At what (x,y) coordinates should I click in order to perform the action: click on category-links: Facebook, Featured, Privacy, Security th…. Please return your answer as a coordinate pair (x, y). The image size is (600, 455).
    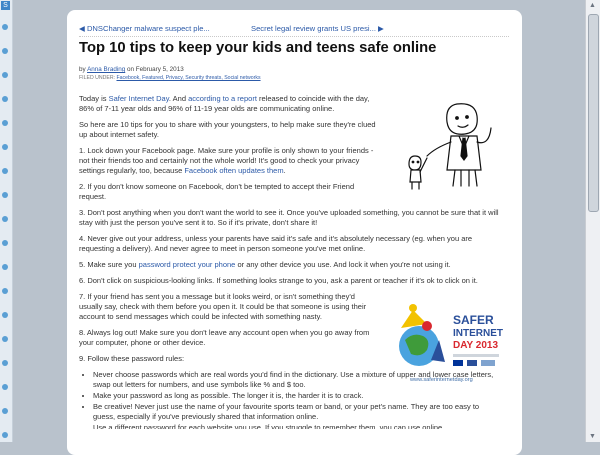
    Looking at the image, I should click on (188, 78).